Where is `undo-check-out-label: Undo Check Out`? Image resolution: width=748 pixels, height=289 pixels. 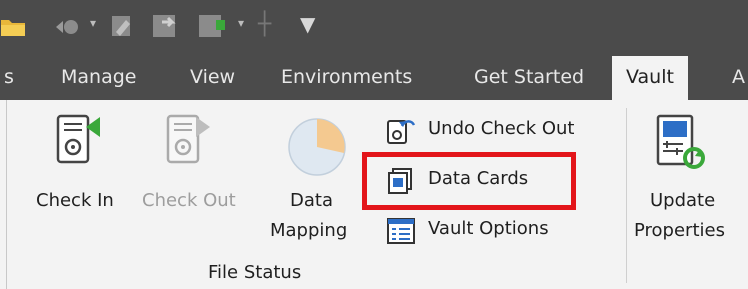
undo-check-out-label: Undo Check Out is located at coordinates (501, 128).